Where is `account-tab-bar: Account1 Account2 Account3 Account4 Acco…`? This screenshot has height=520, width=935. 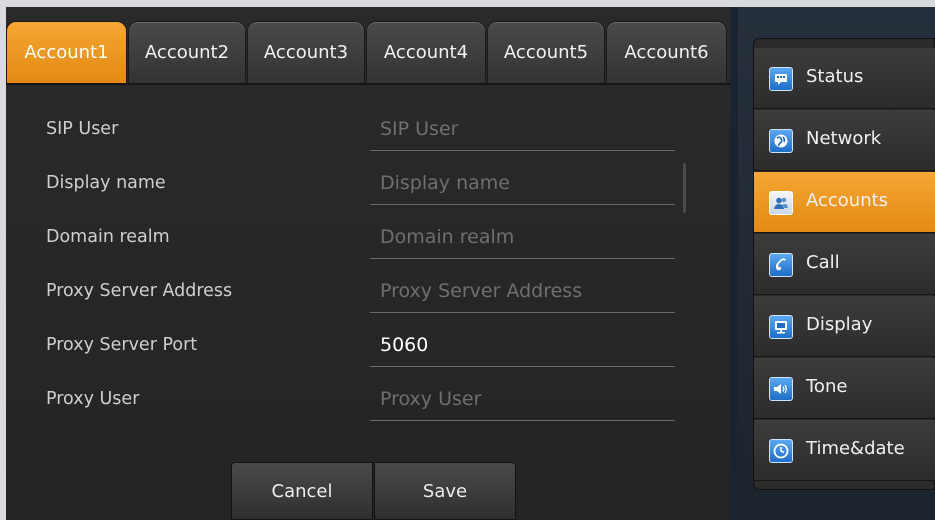
account-tab-bar: Account1 Account2 Account3 Account4 Acco… is located at coordinates (368, 52).